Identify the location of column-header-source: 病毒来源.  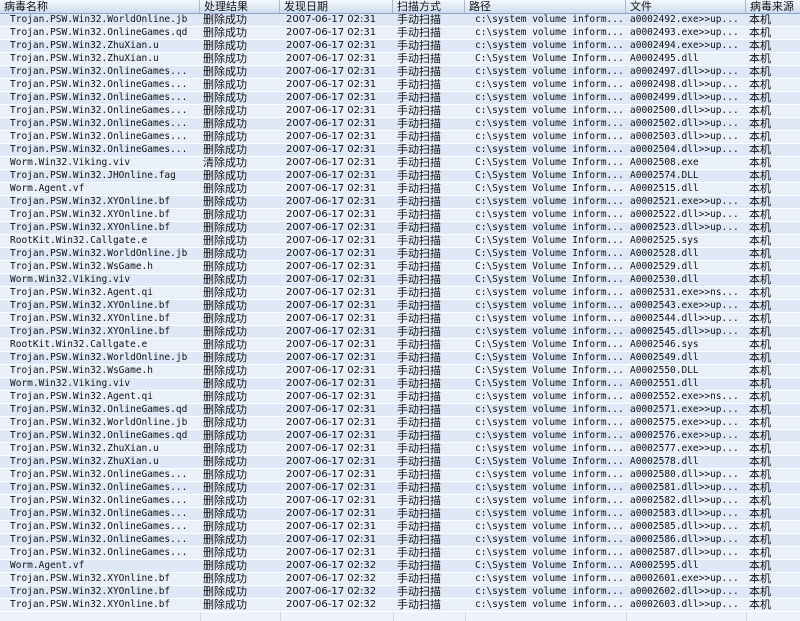
(773, 6).